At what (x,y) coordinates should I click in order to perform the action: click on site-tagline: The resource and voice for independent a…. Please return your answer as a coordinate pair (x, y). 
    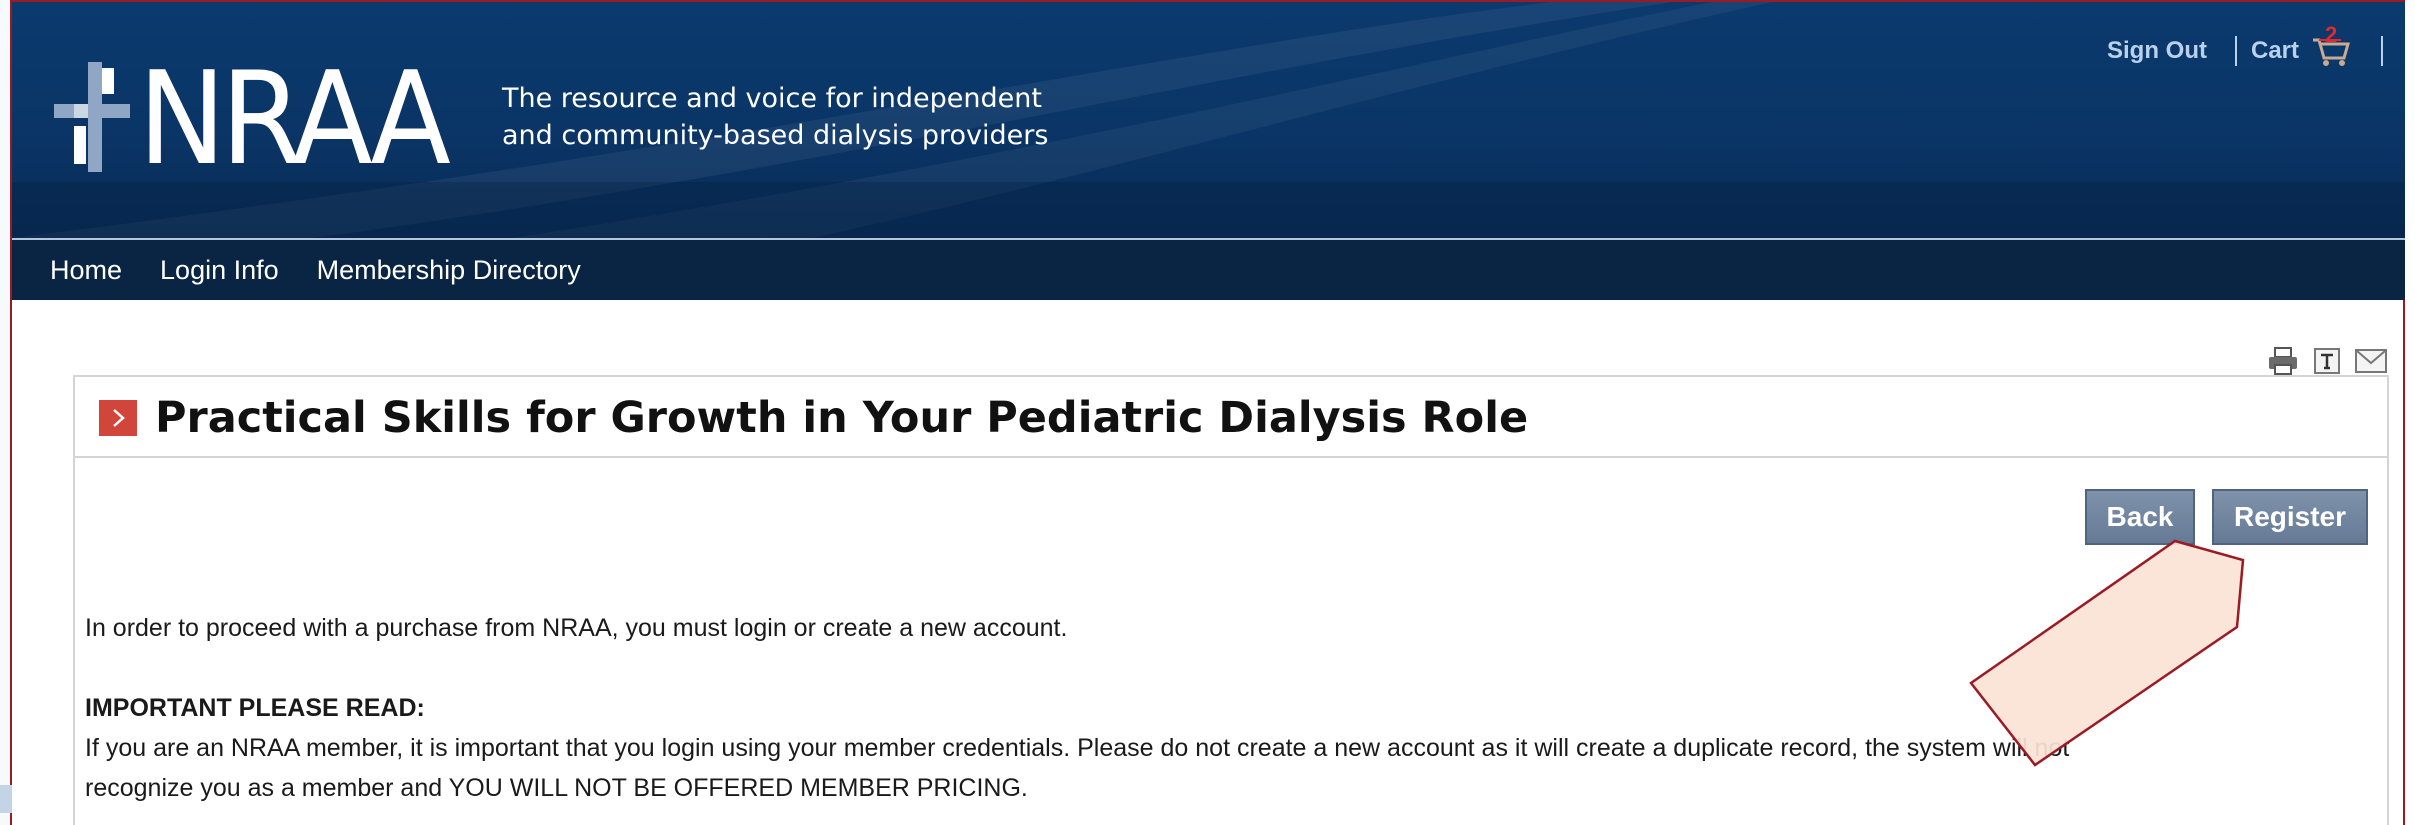
    Looking at the image, I should click on (775, 117).